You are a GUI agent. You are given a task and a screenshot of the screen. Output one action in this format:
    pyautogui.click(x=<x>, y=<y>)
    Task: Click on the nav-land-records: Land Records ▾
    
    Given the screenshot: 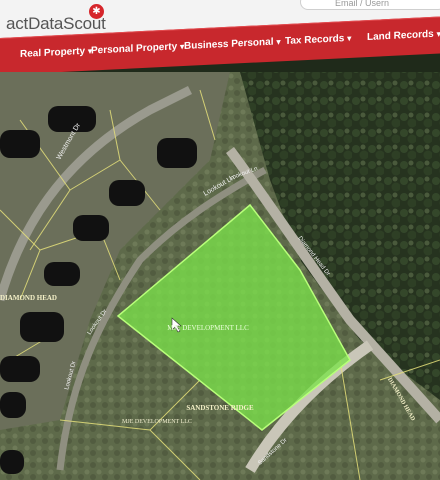 What is the action you would take?
    pyautogui.click(x=403, y=35)
    